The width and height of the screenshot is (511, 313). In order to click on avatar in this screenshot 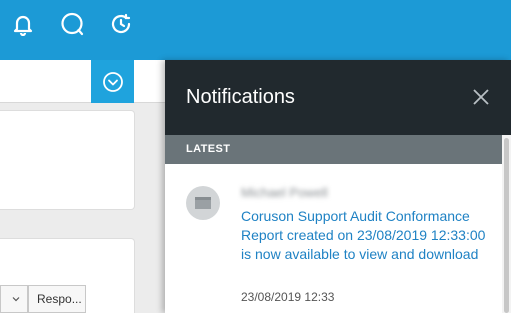, I will do `click(203, 203)`.